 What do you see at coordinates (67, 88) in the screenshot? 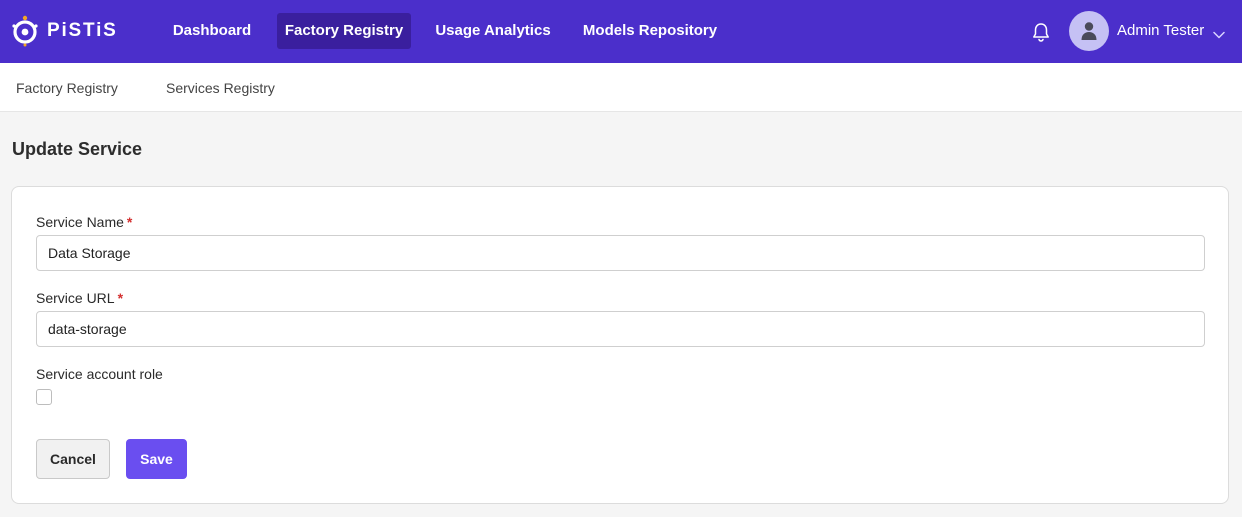
I see `subnav-item-factory-registry: Factory Registry` at bounding box center [67, 88].